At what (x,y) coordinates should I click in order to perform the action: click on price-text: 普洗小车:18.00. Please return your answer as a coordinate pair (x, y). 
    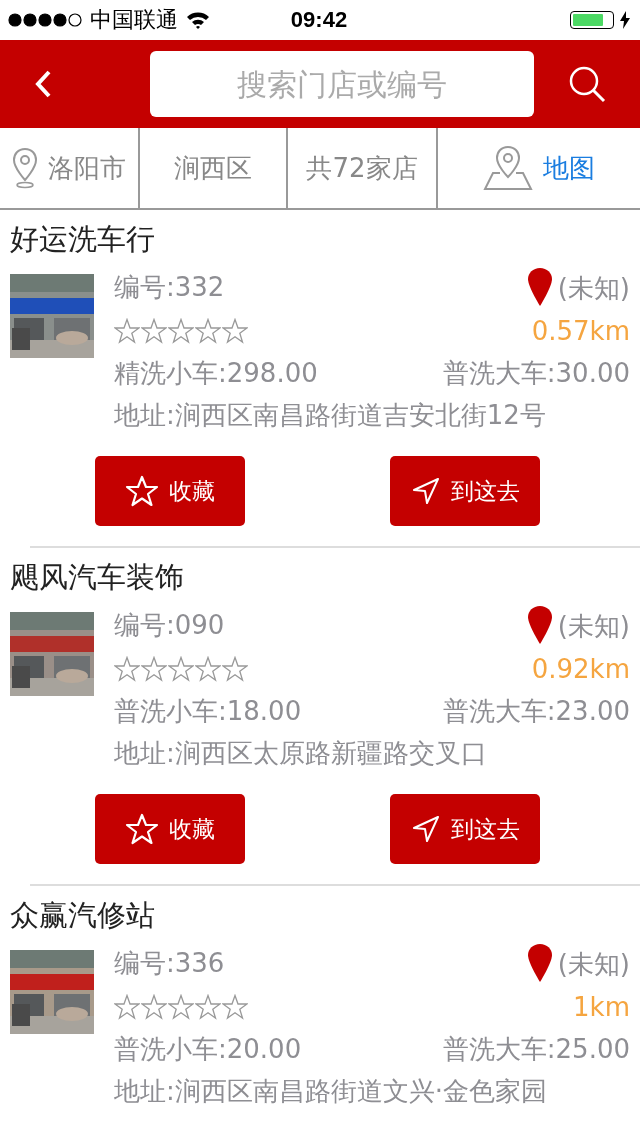
    Looking at the image, I should click on (208, 711).